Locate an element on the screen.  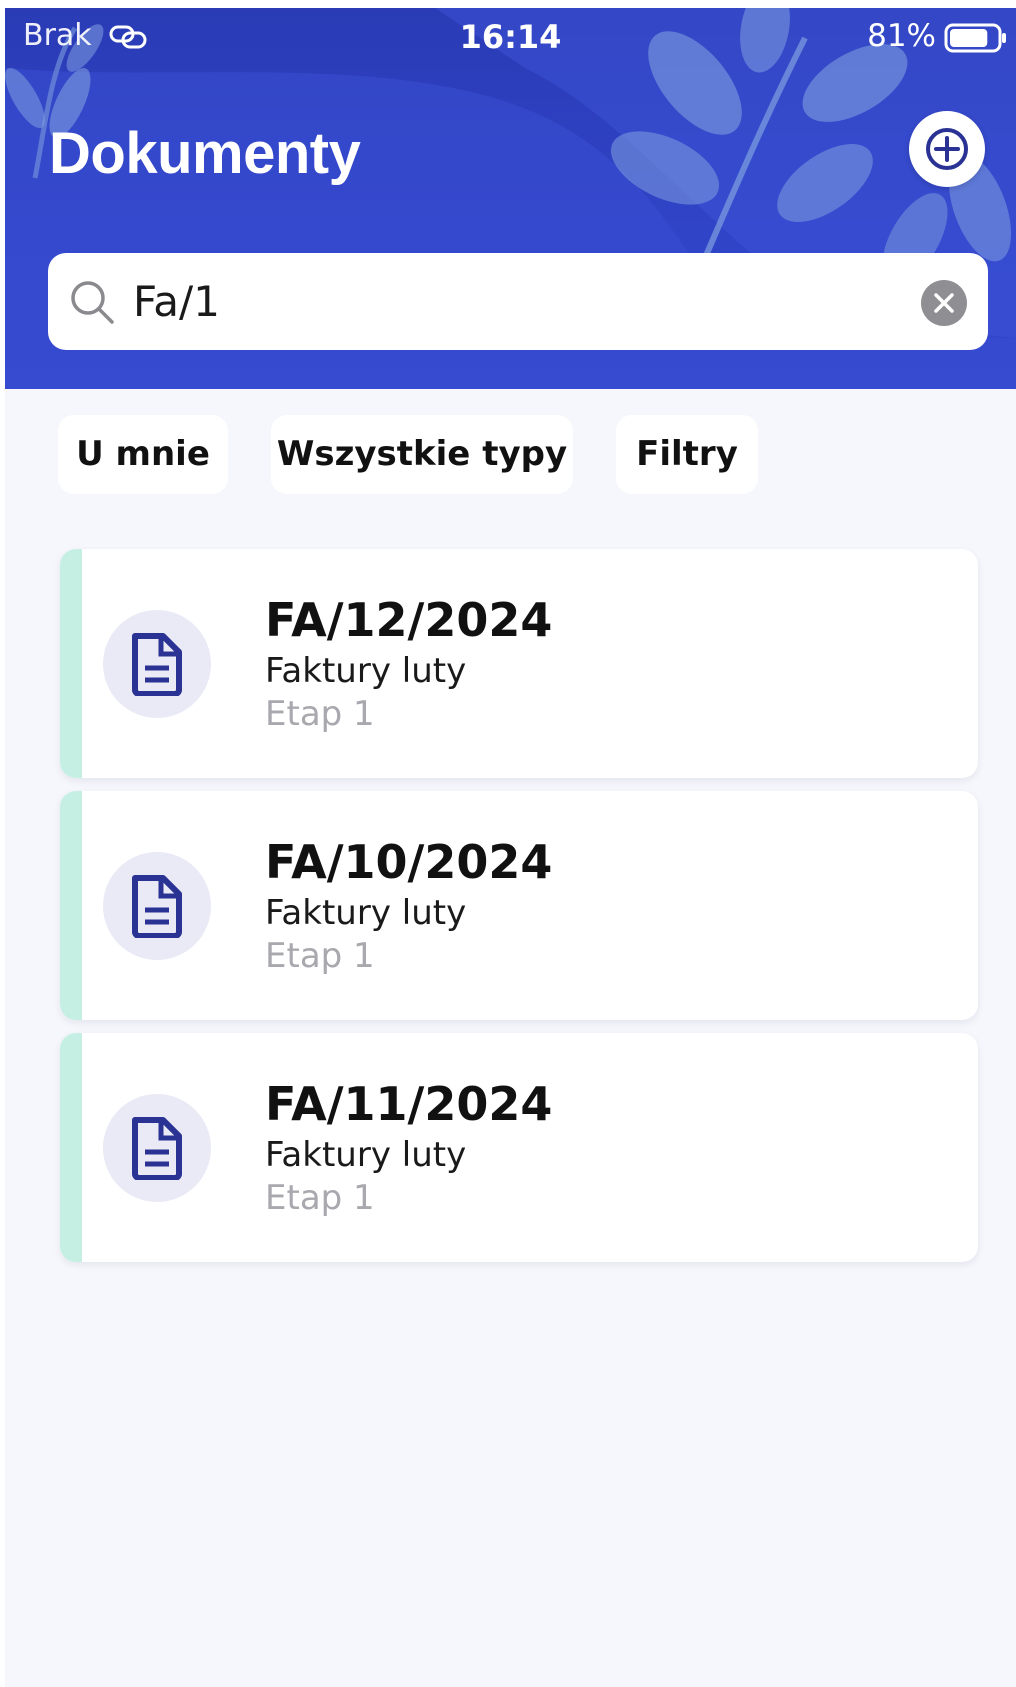
filter-chip-all-types: Wszystkie typy is located at coordinates (422, 454).